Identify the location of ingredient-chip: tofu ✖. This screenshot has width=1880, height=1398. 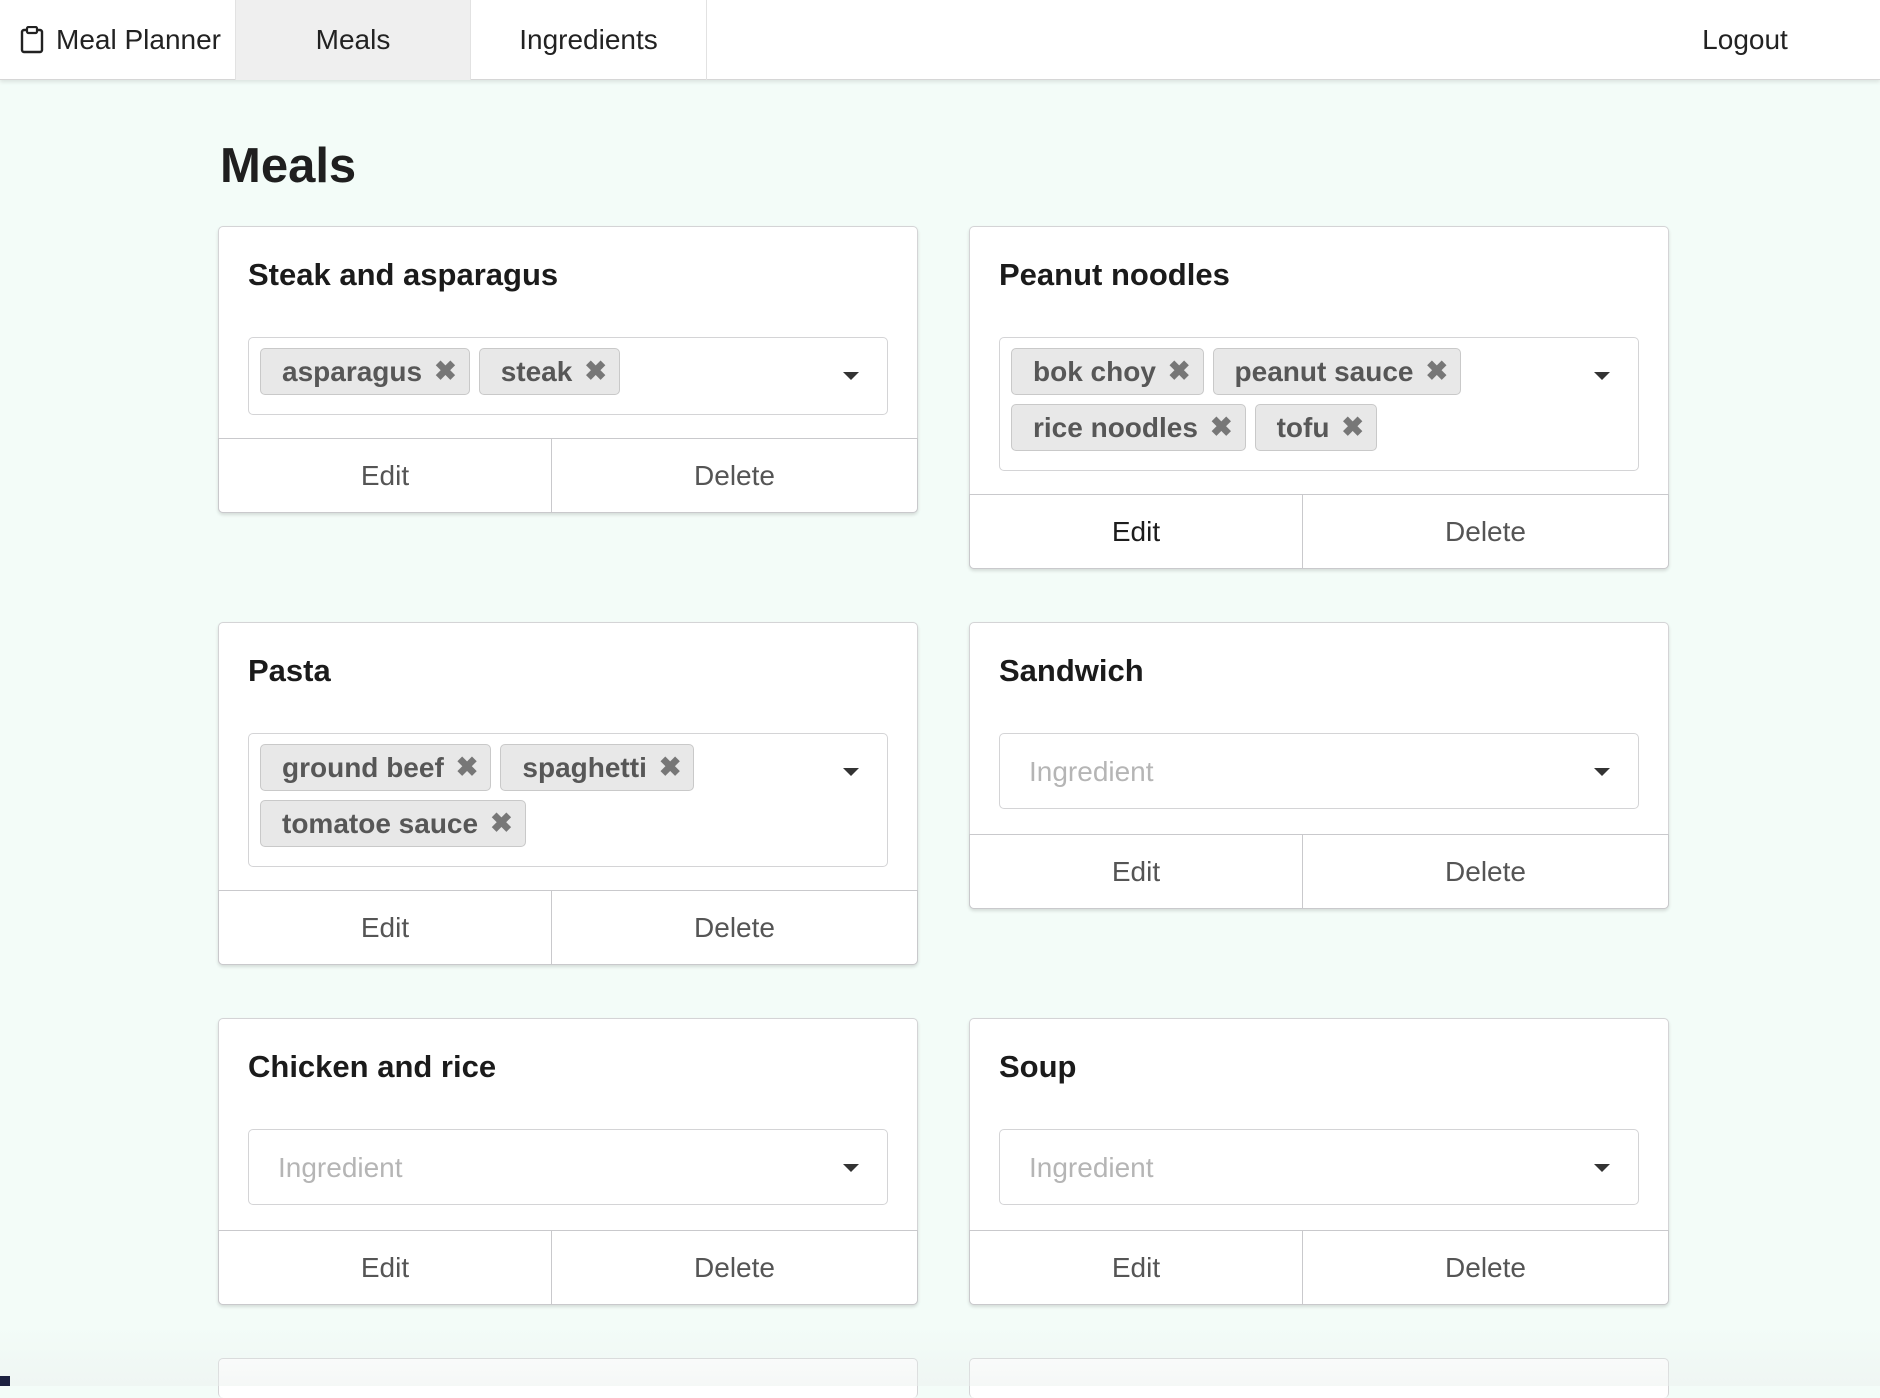
(1316, 427).